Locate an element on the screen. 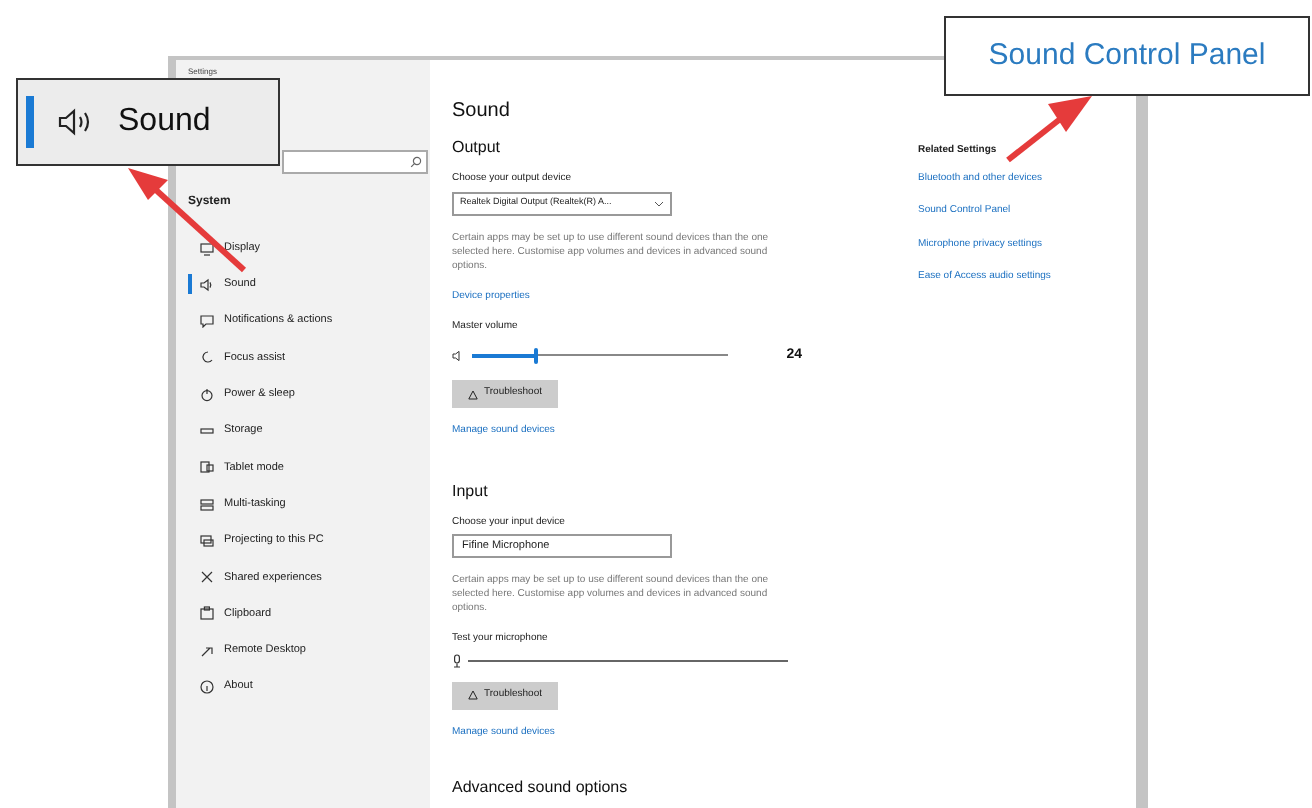 The image size is (1312, 808). callout-label: Sound is located at coordinates (164, 122).